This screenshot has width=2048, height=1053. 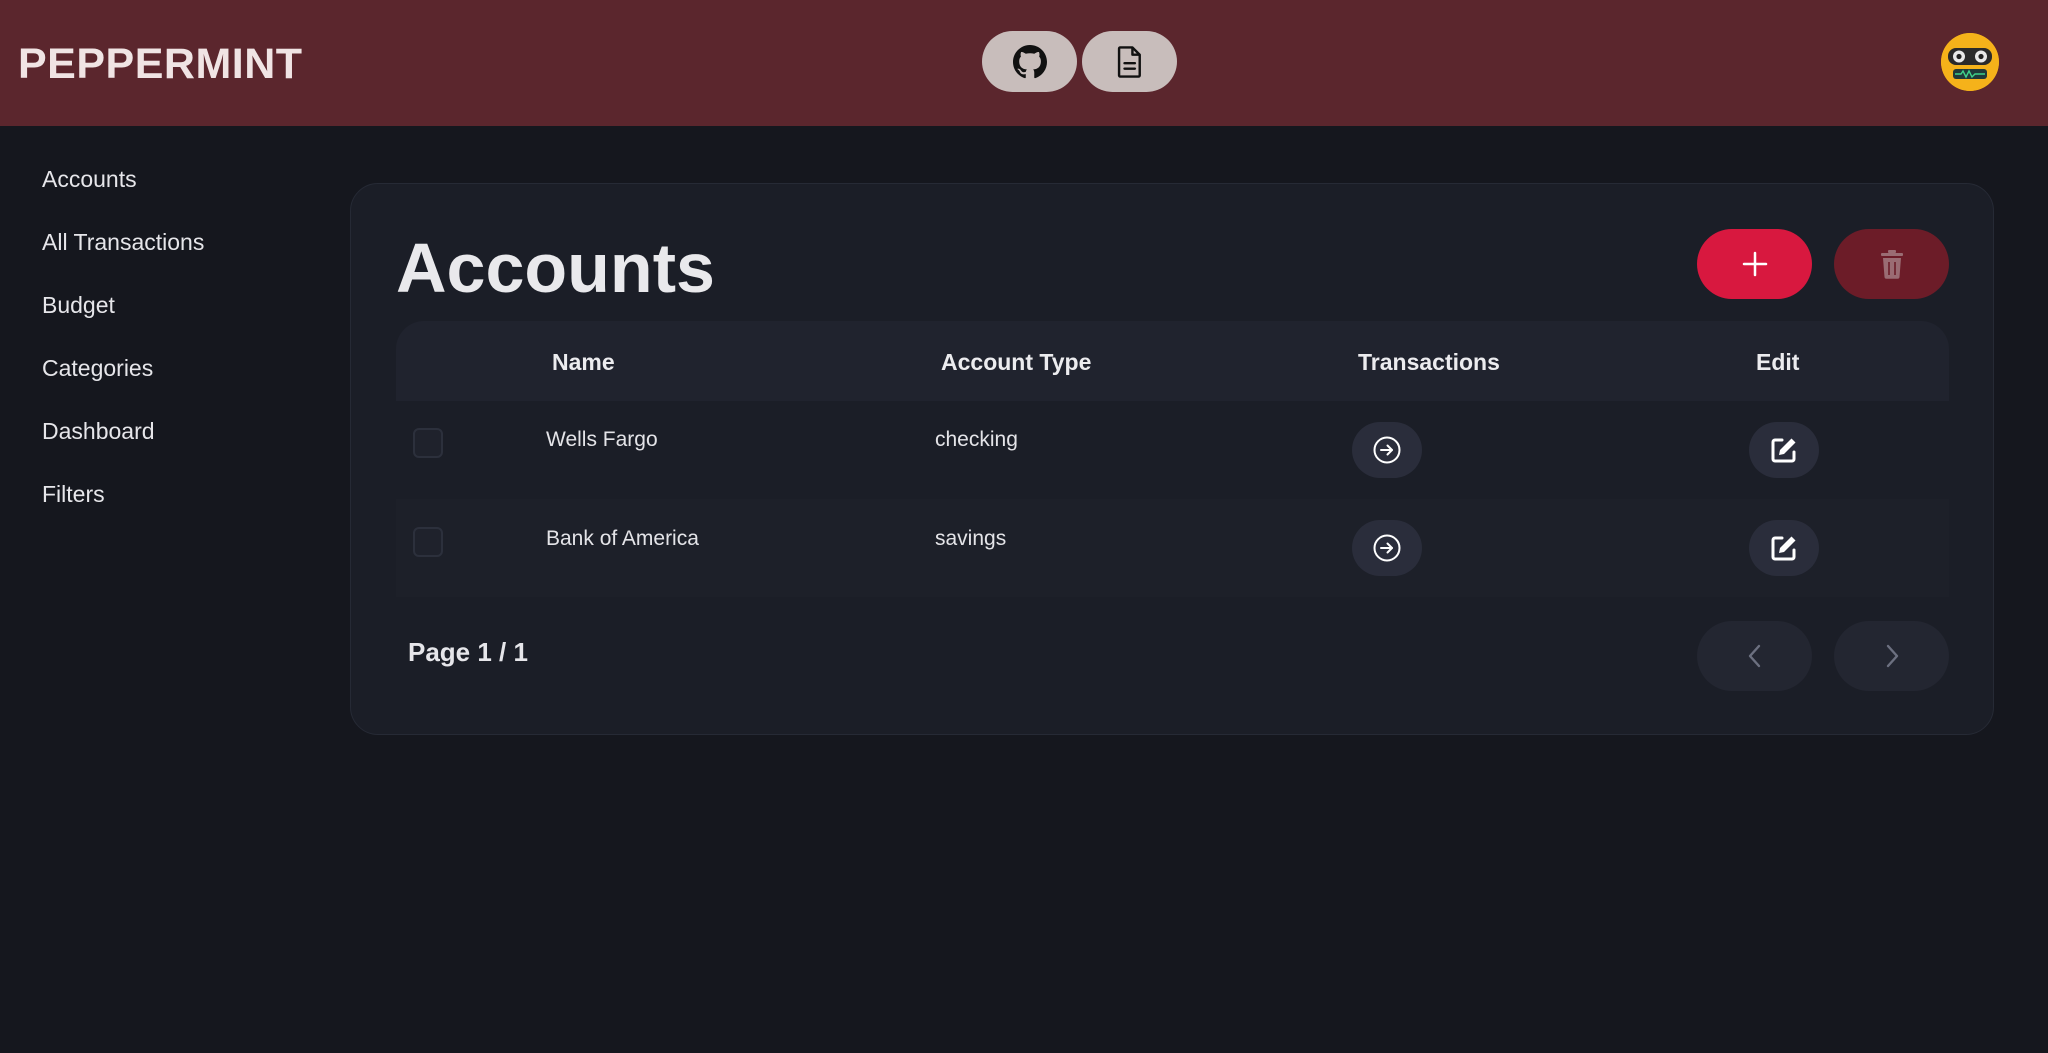 I want to click on add-account-button, so click(x=1754, y=264).